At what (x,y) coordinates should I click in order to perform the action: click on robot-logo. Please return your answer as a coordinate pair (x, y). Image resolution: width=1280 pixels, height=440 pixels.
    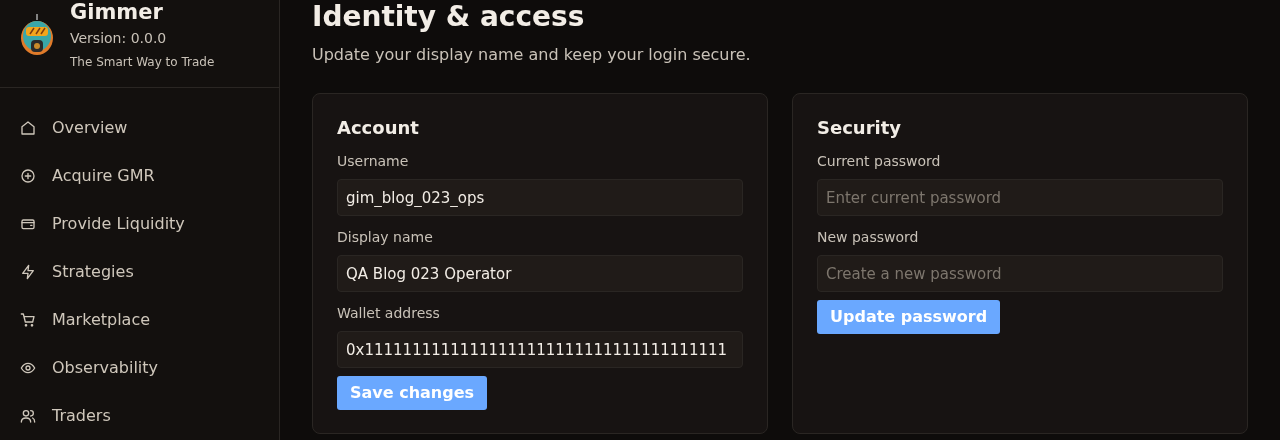
    Looking at the image, I should click on (37, 34).